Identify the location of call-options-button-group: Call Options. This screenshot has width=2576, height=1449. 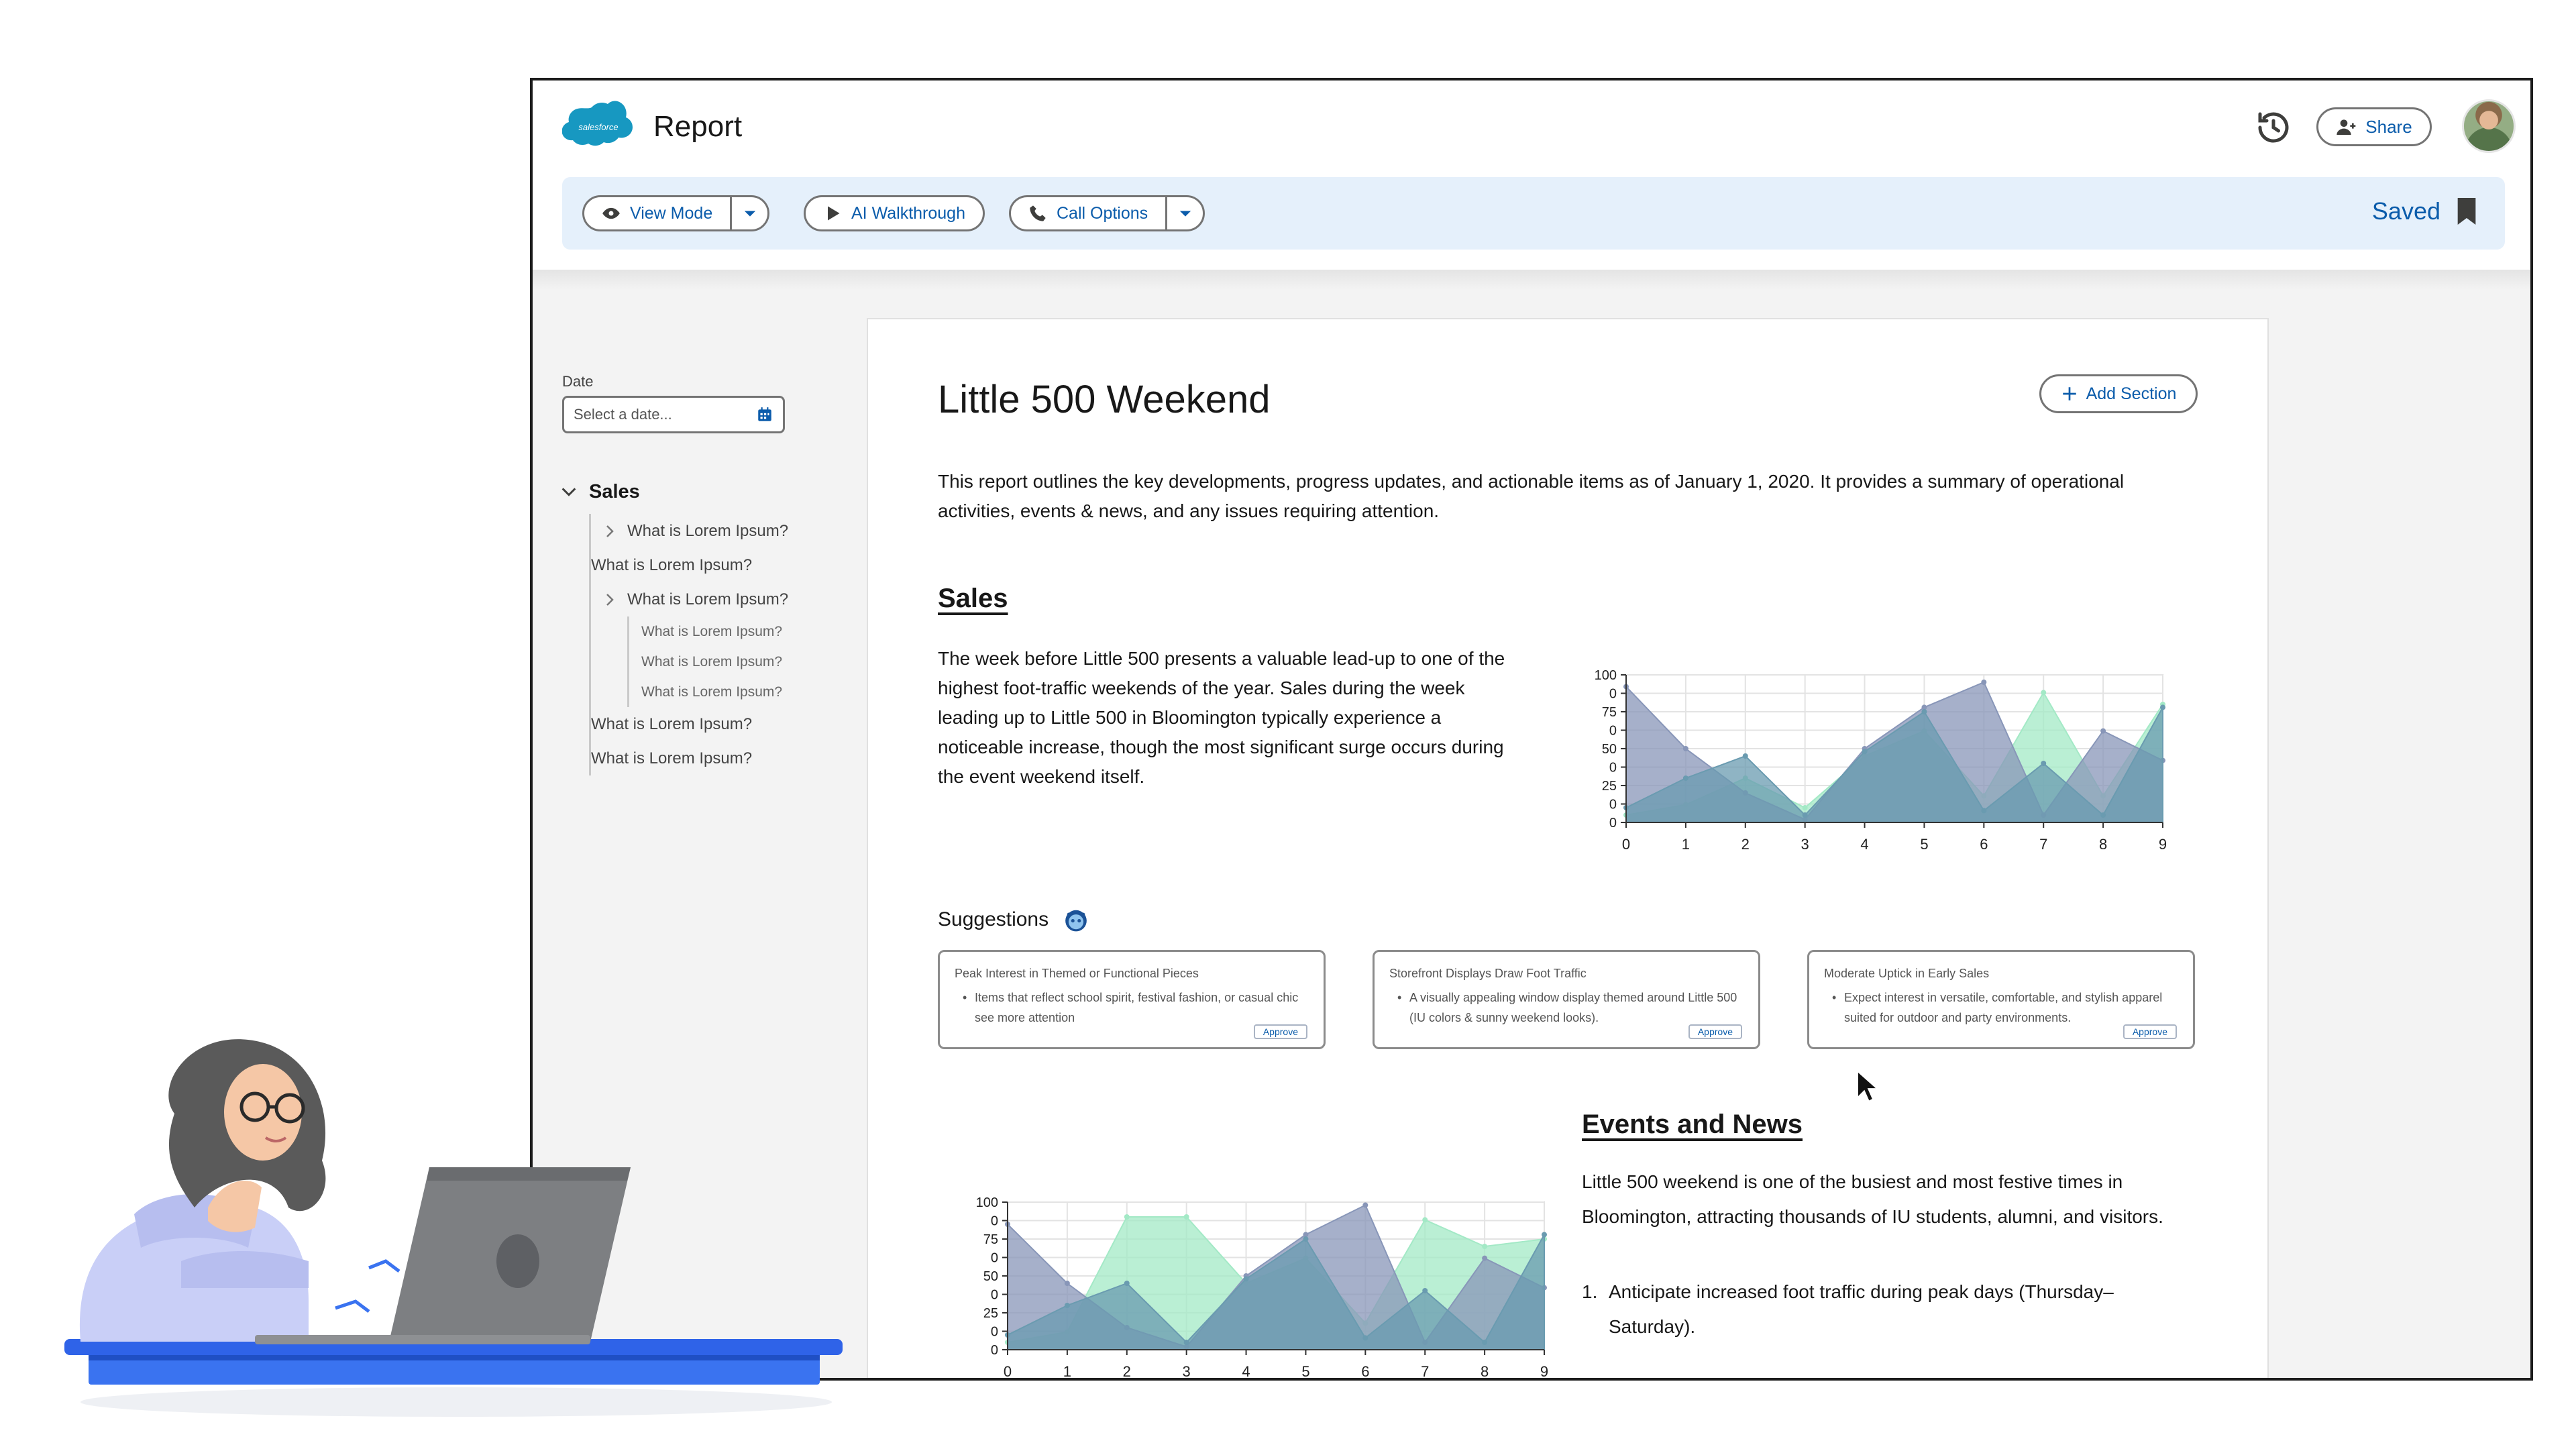
(1107, 213).